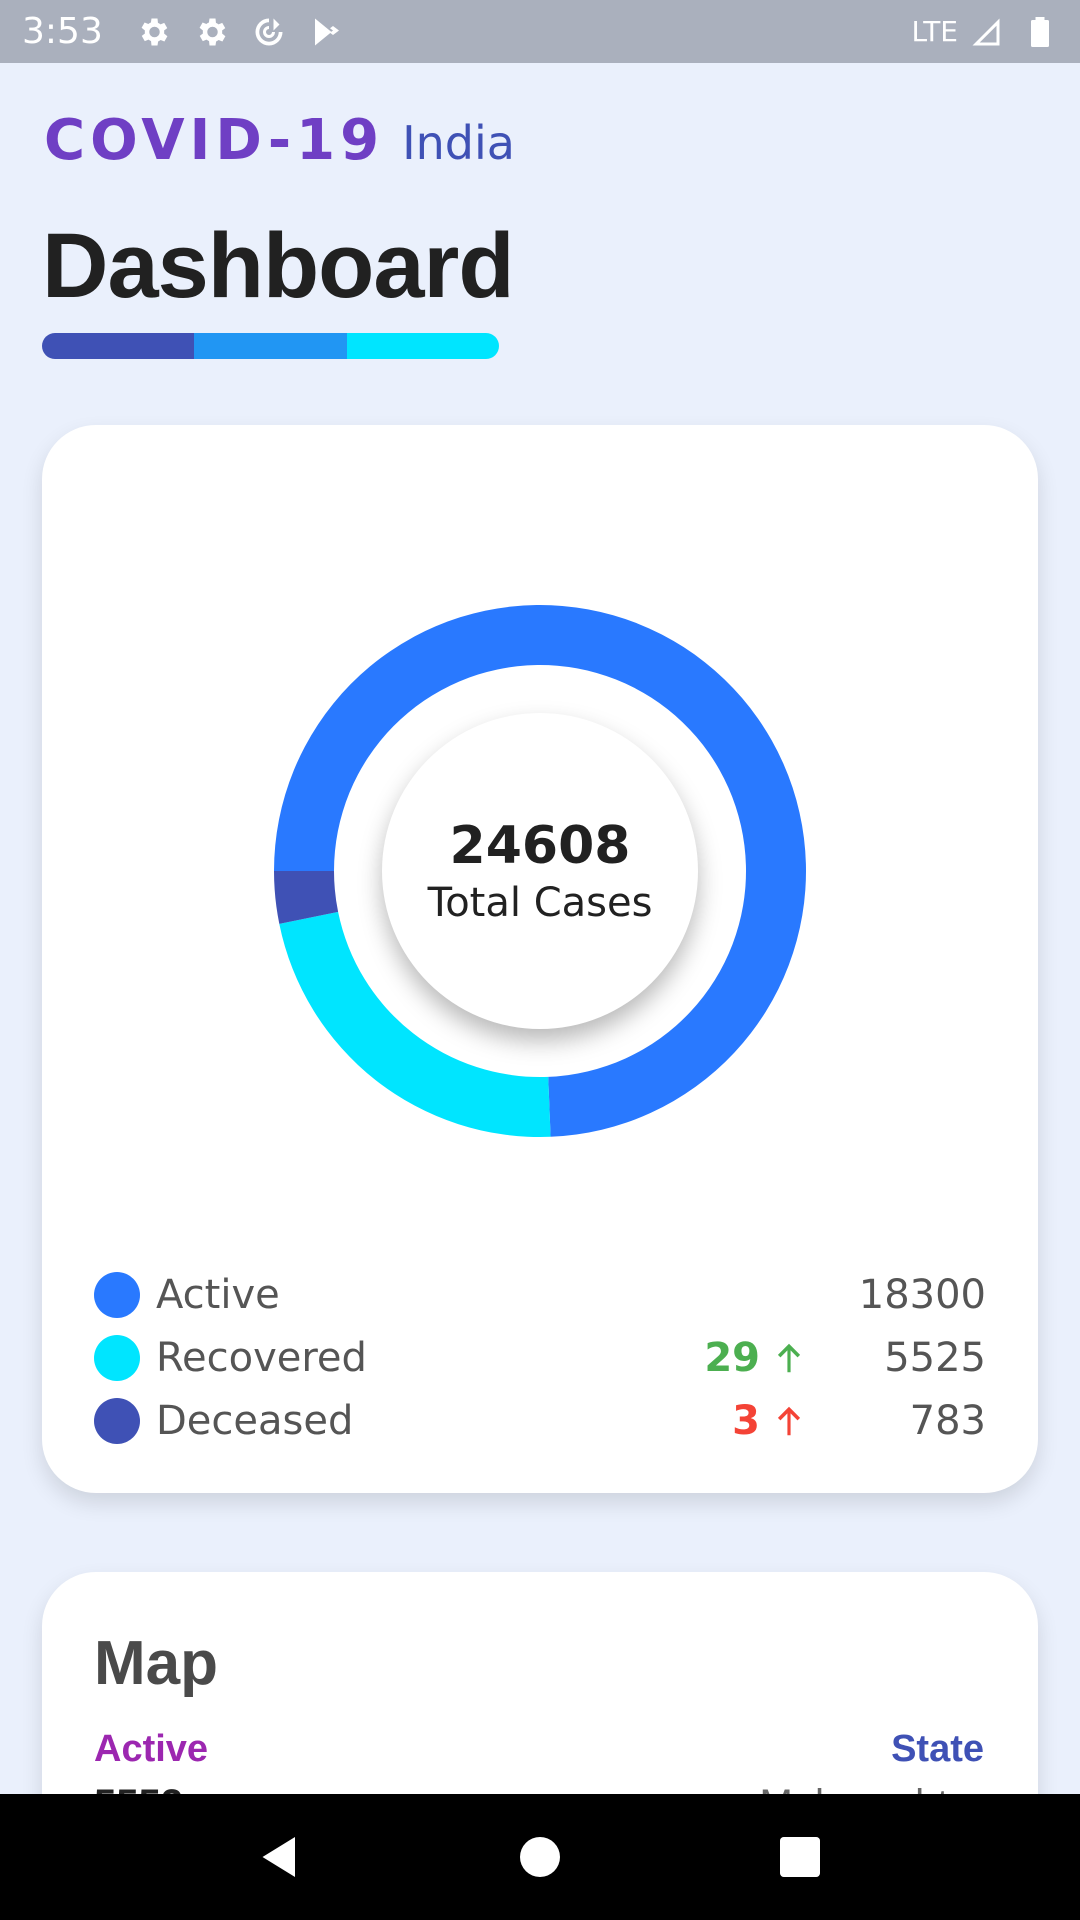  I want to click on brand: COVID-19 India, so click(279, 140).